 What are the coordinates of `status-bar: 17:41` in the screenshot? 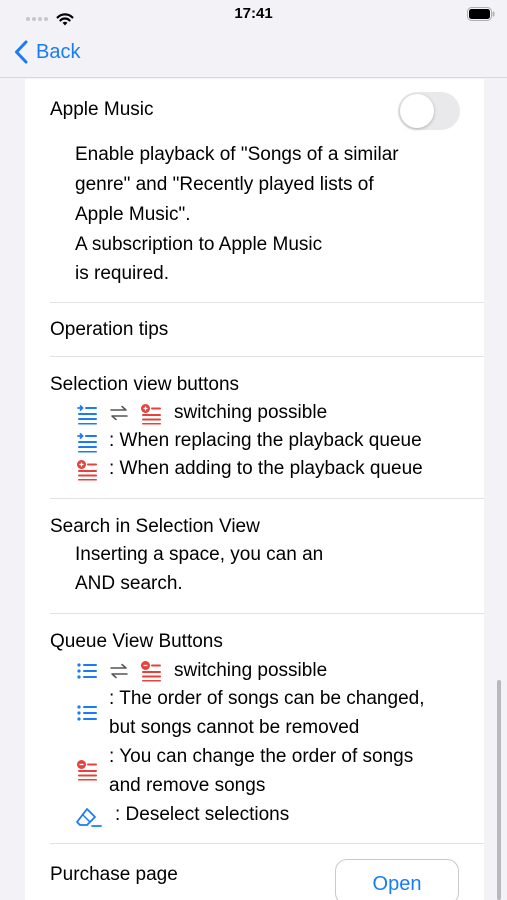 It's located at (253, 15).